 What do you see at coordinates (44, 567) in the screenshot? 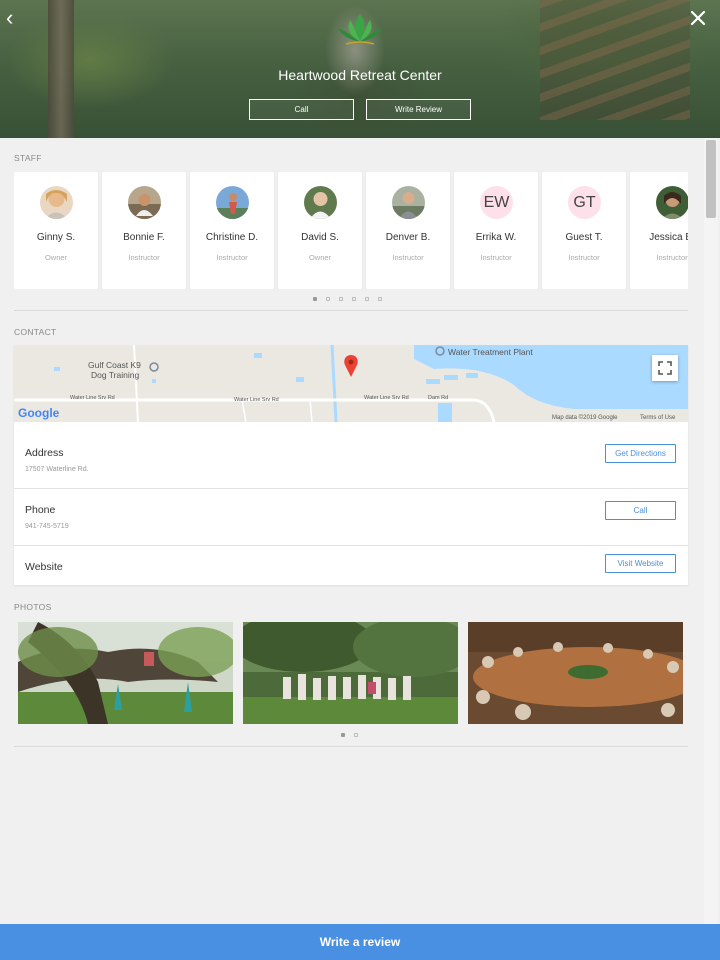
I see `website-label: Website` at bounding box center [44, 567].